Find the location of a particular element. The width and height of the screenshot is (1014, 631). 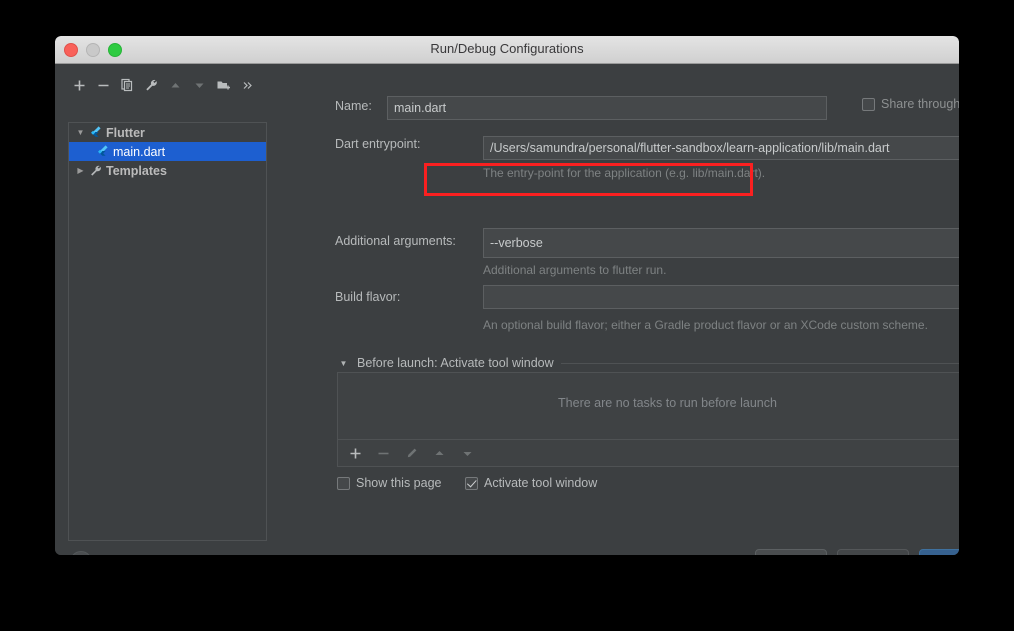

show-this-page-label: Show this page is located at coordinates (399, 483).